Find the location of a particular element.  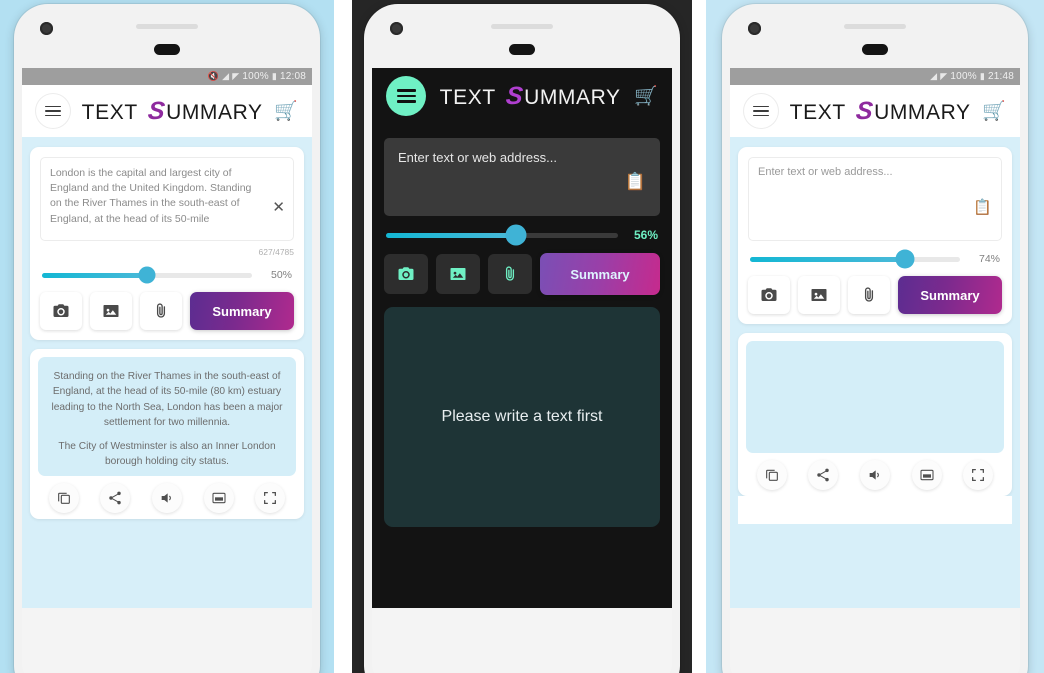

action-row-1: Summary is located at coordinates (167, 311).